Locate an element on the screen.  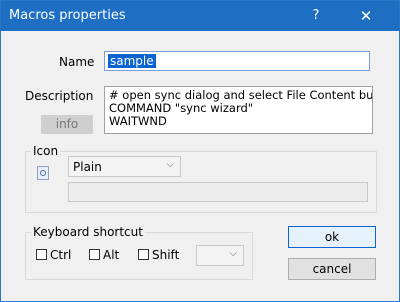
info-button: info is located at coordinates (67, 124).